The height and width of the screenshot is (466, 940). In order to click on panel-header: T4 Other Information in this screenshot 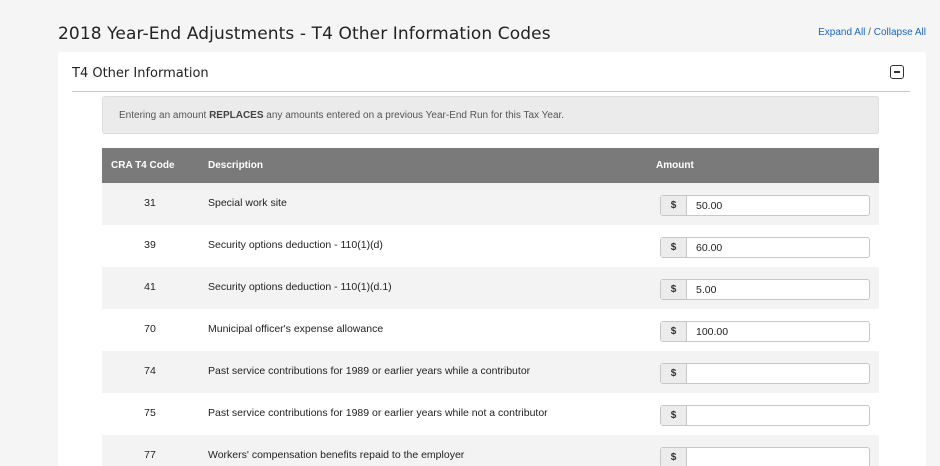, I will do `click(491, 77)`.